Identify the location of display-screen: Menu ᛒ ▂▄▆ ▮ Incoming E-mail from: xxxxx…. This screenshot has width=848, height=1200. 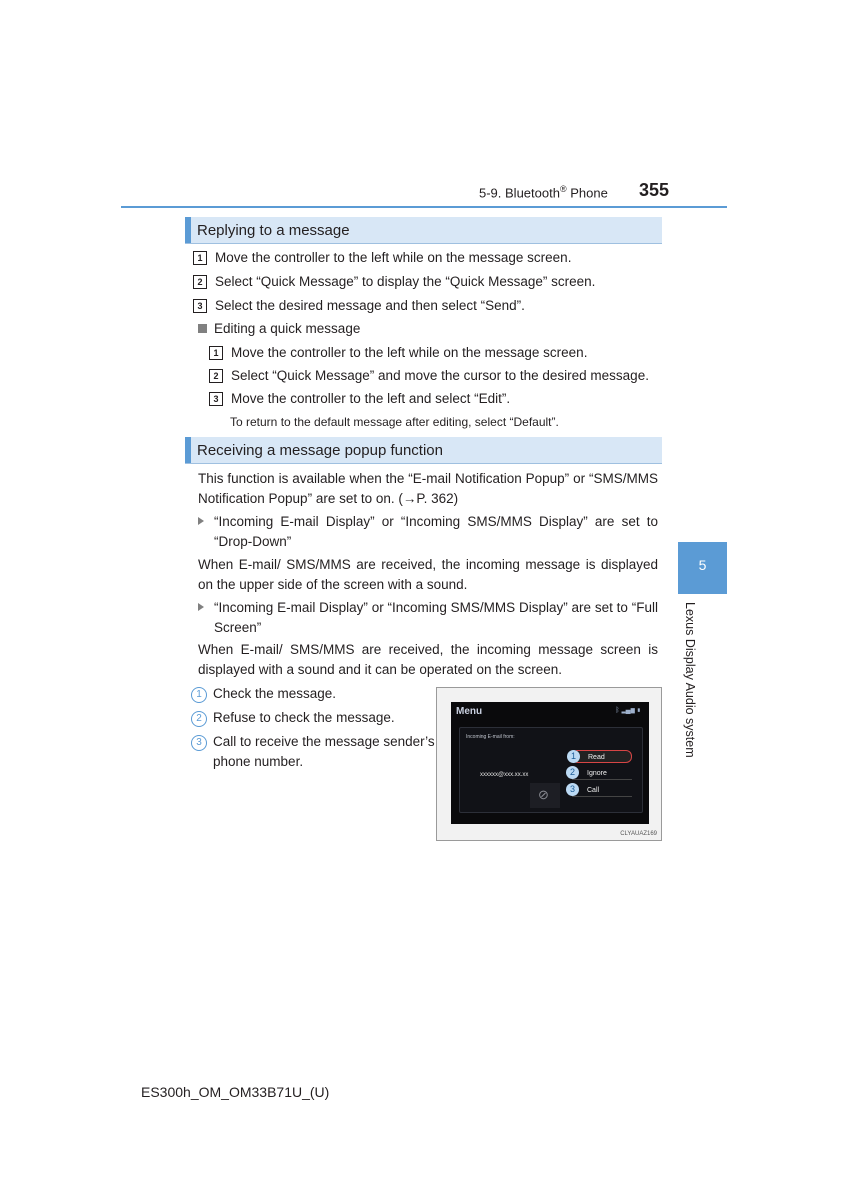
(550, 763).